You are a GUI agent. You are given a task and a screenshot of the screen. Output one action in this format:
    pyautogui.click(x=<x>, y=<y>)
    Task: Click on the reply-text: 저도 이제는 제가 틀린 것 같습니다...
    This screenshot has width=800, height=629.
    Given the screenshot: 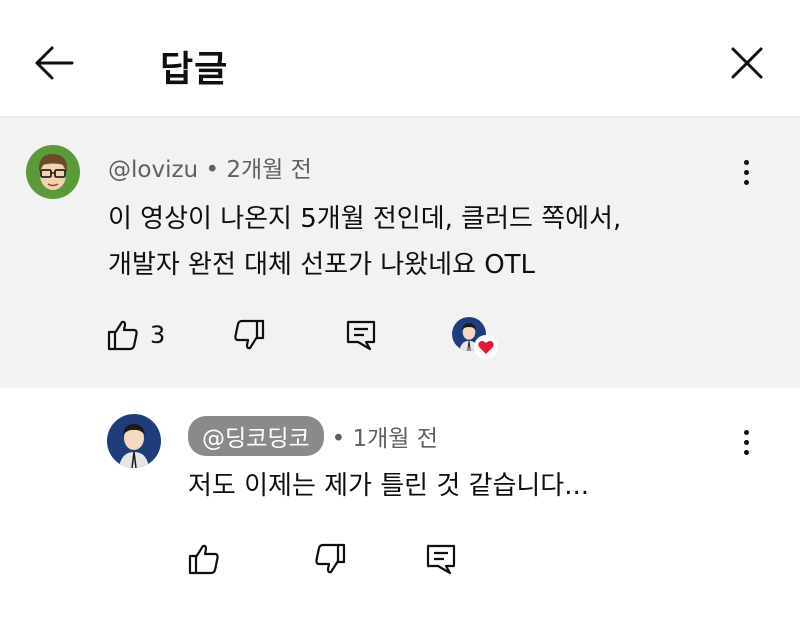 What is the action you would take?
    pyautogui.click(x=388, y=486)
    